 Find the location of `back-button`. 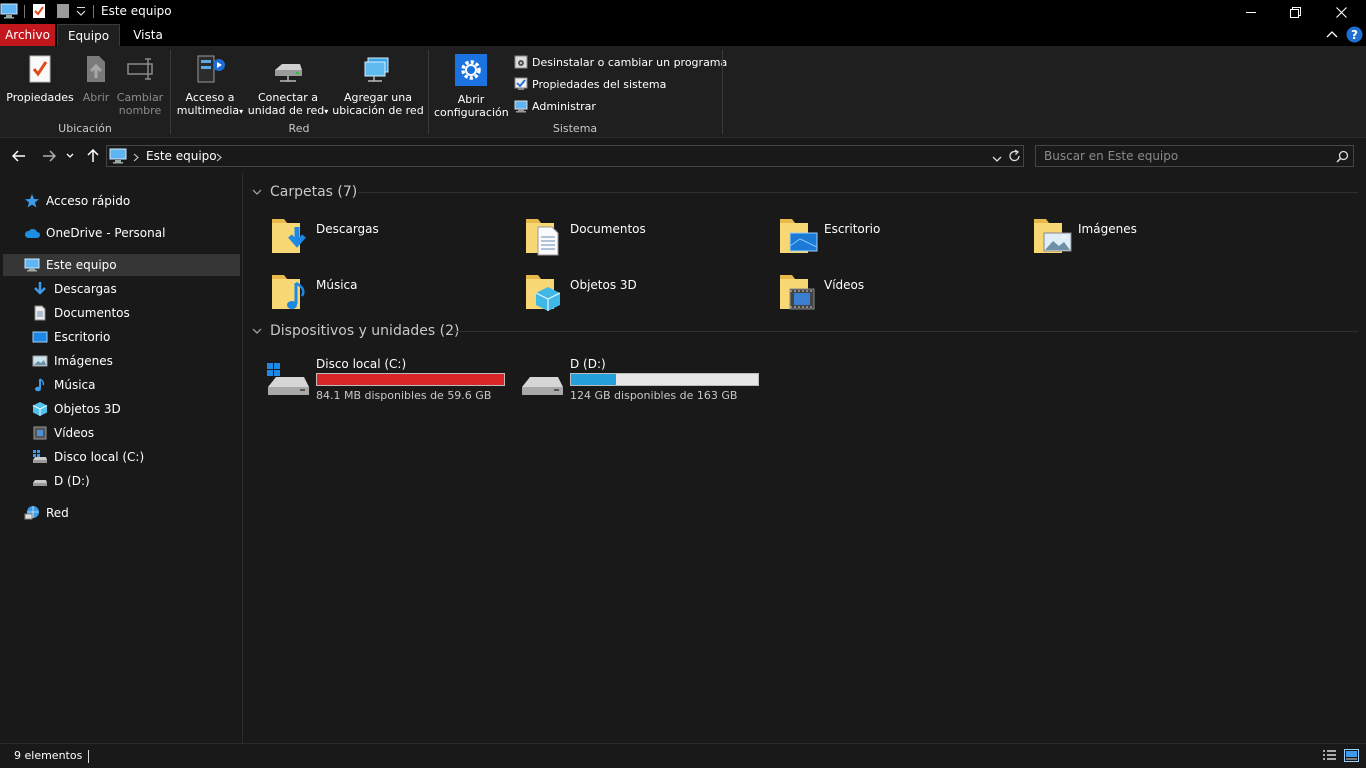

back-button is located at coordinates (19, 156).